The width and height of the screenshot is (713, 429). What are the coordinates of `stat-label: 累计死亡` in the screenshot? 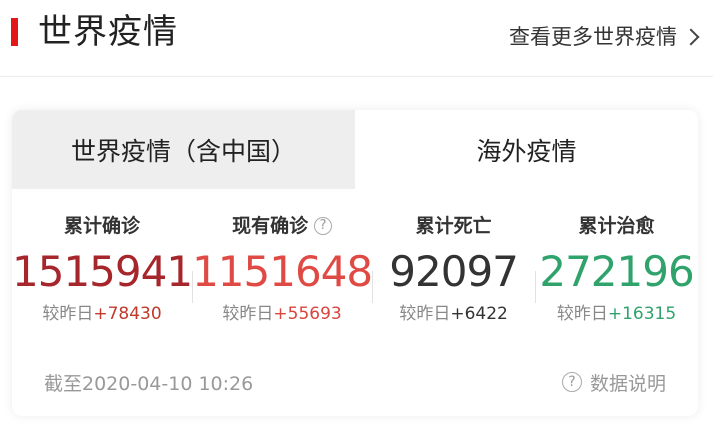 It's located at (453, 226).